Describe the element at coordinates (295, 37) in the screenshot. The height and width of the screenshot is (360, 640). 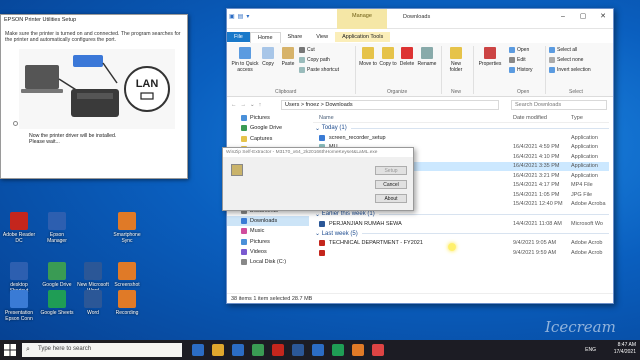
I see `tab-share: Share` at that location.